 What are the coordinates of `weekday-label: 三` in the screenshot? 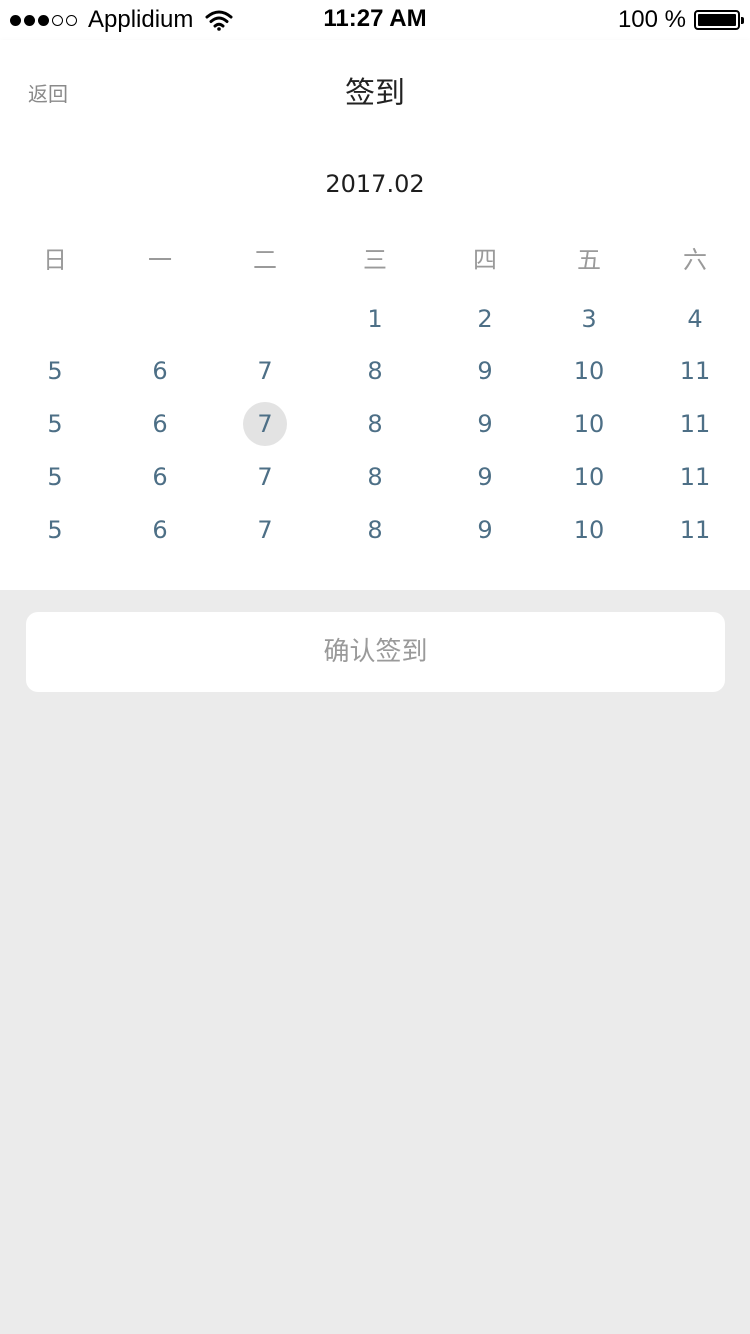 It's located at (375, 260).